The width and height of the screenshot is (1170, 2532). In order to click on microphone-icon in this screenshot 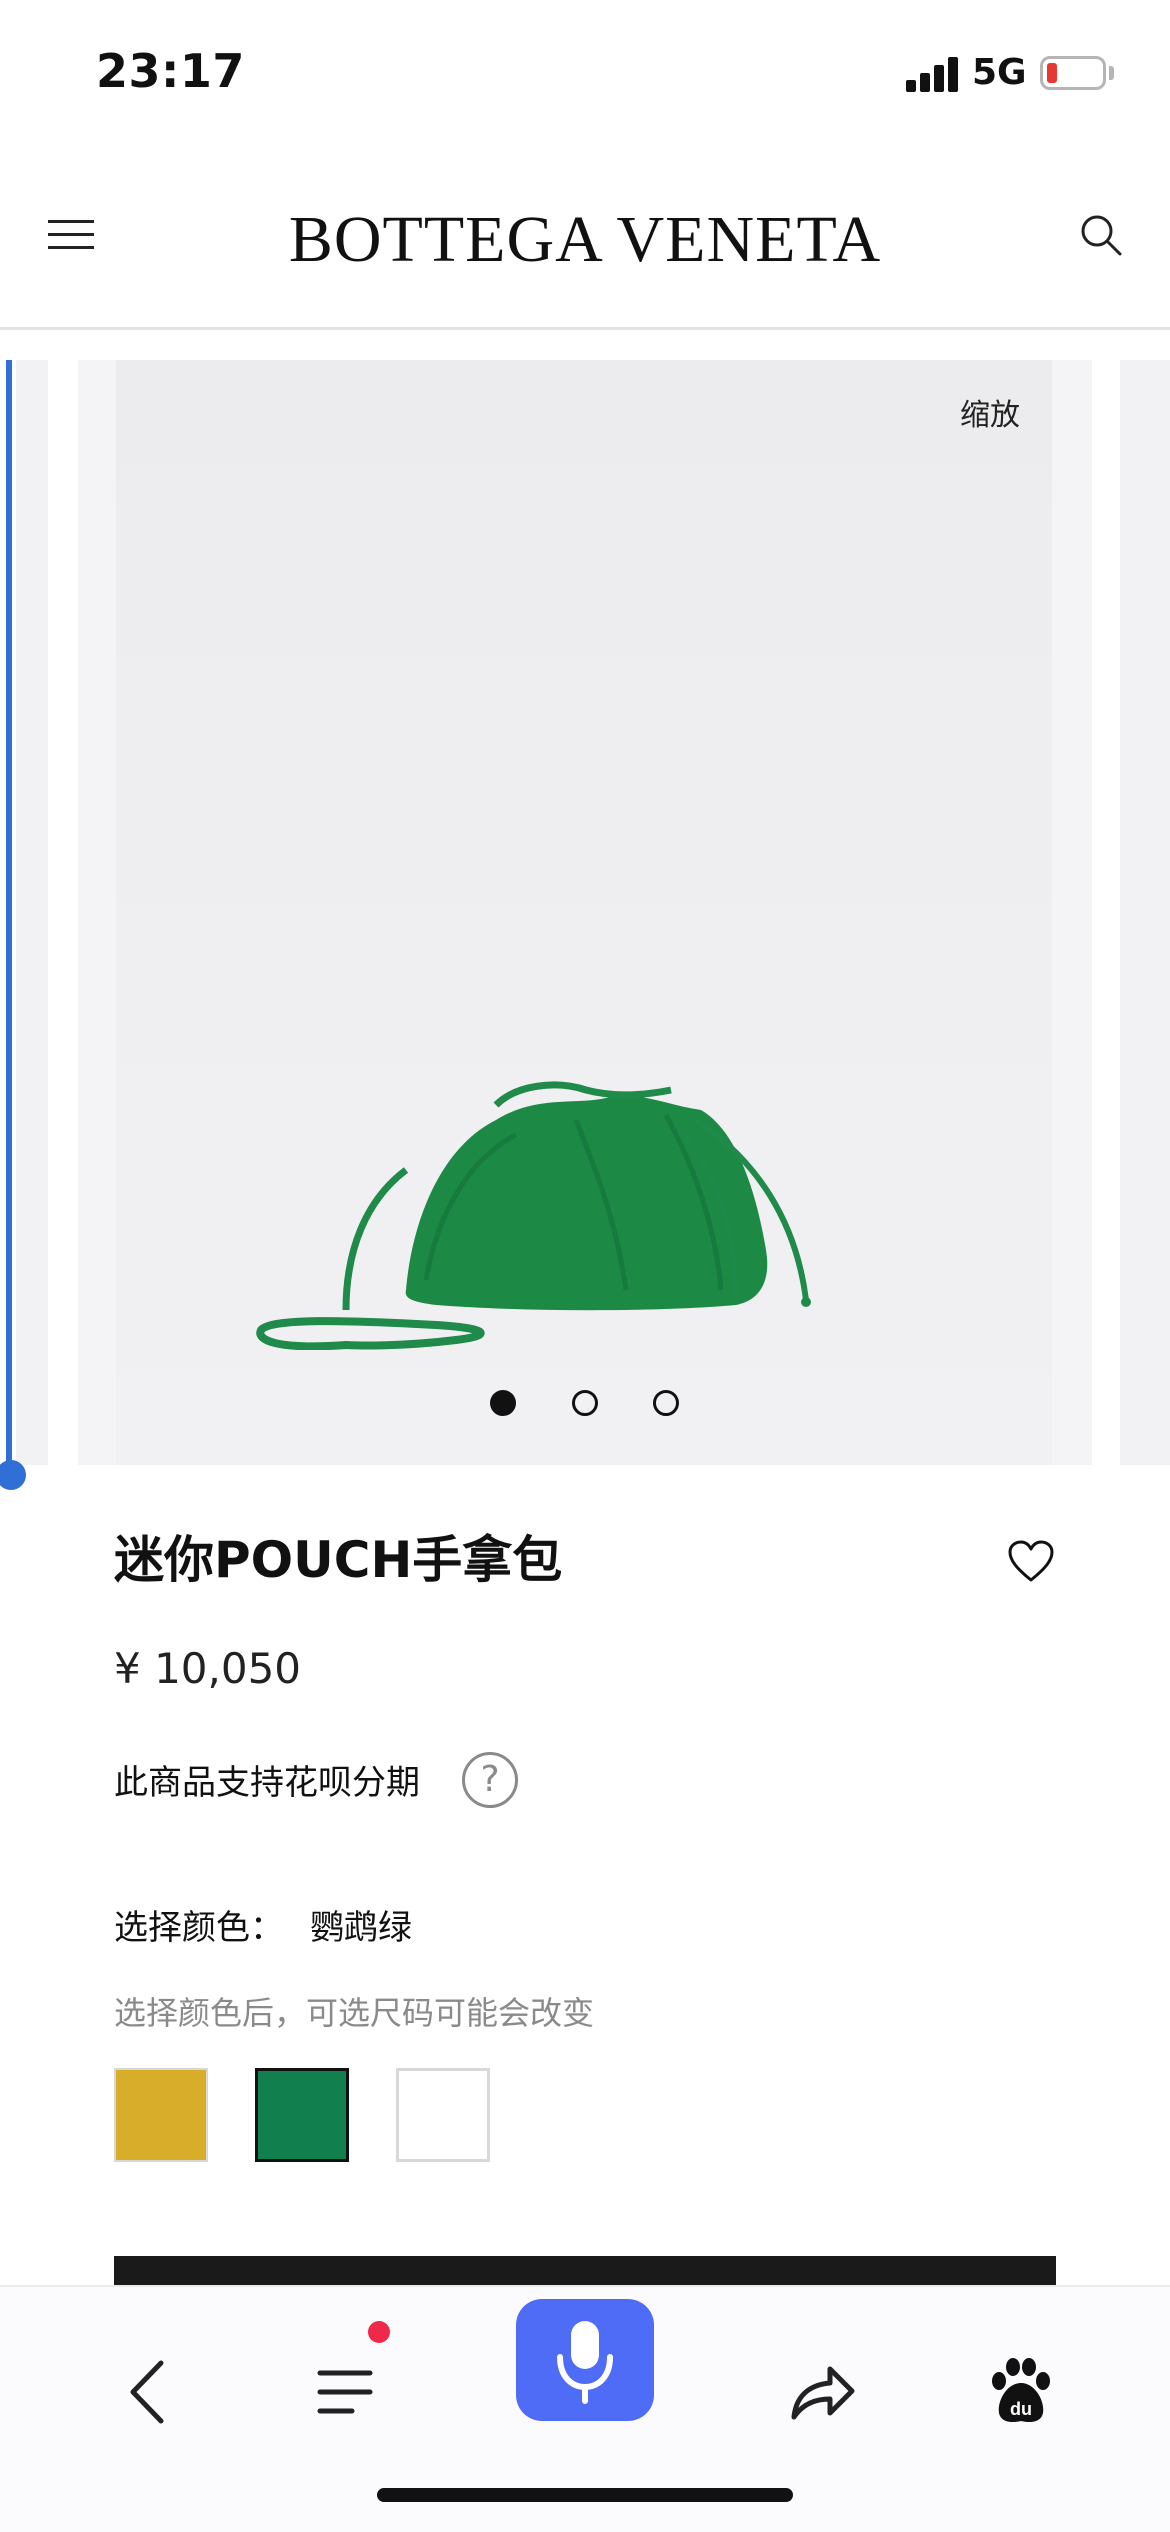, I will do `click(585, 2362)`.